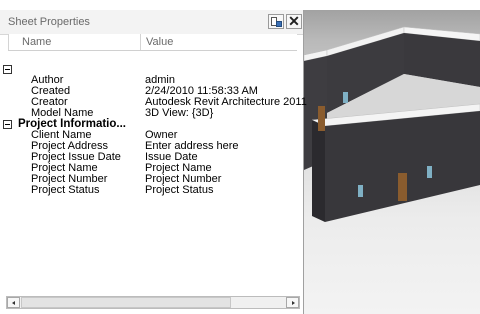  I want to click on scroll-left-icon, so click(13, 302).